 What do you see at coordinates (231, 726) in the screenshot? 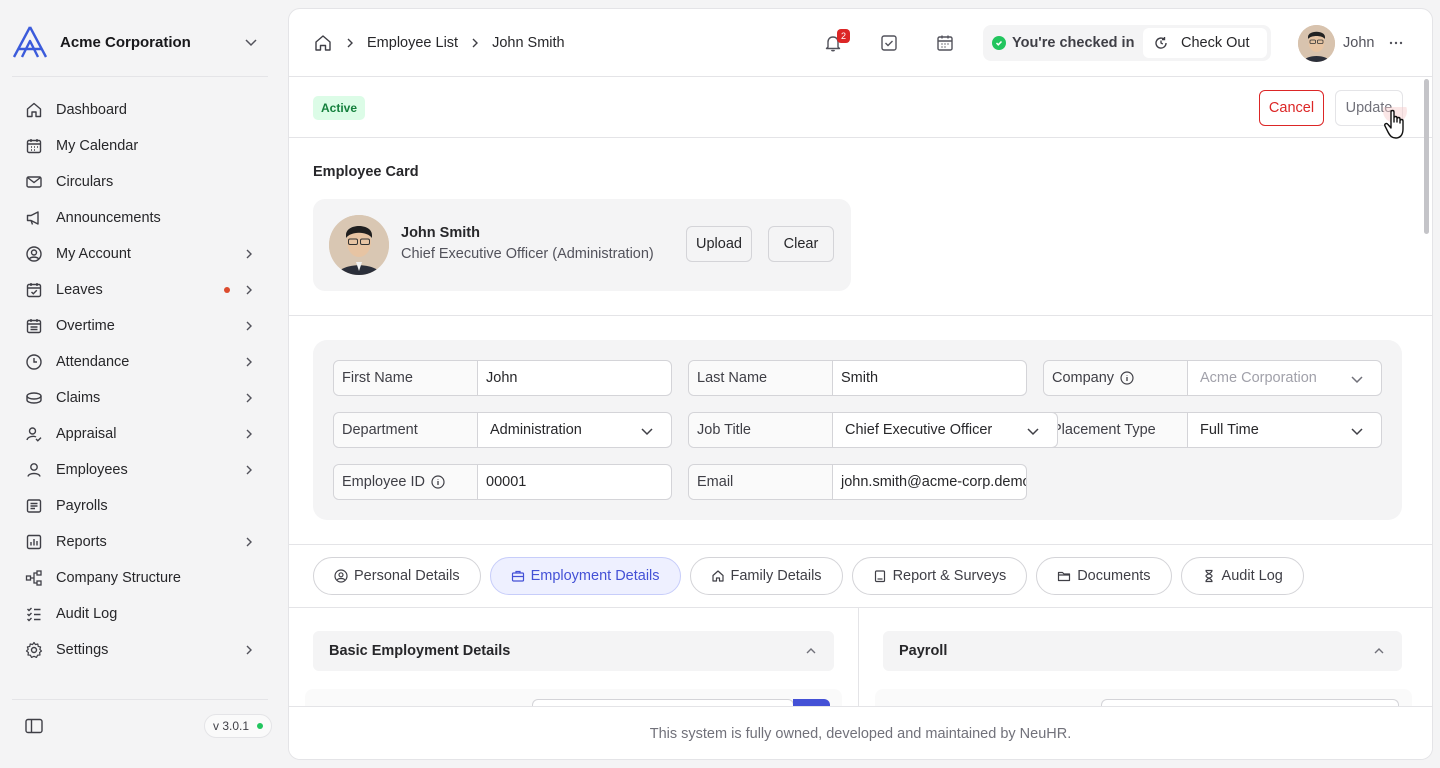
I see `version-text: v 3.0.1` at bounding box center [231, 726].